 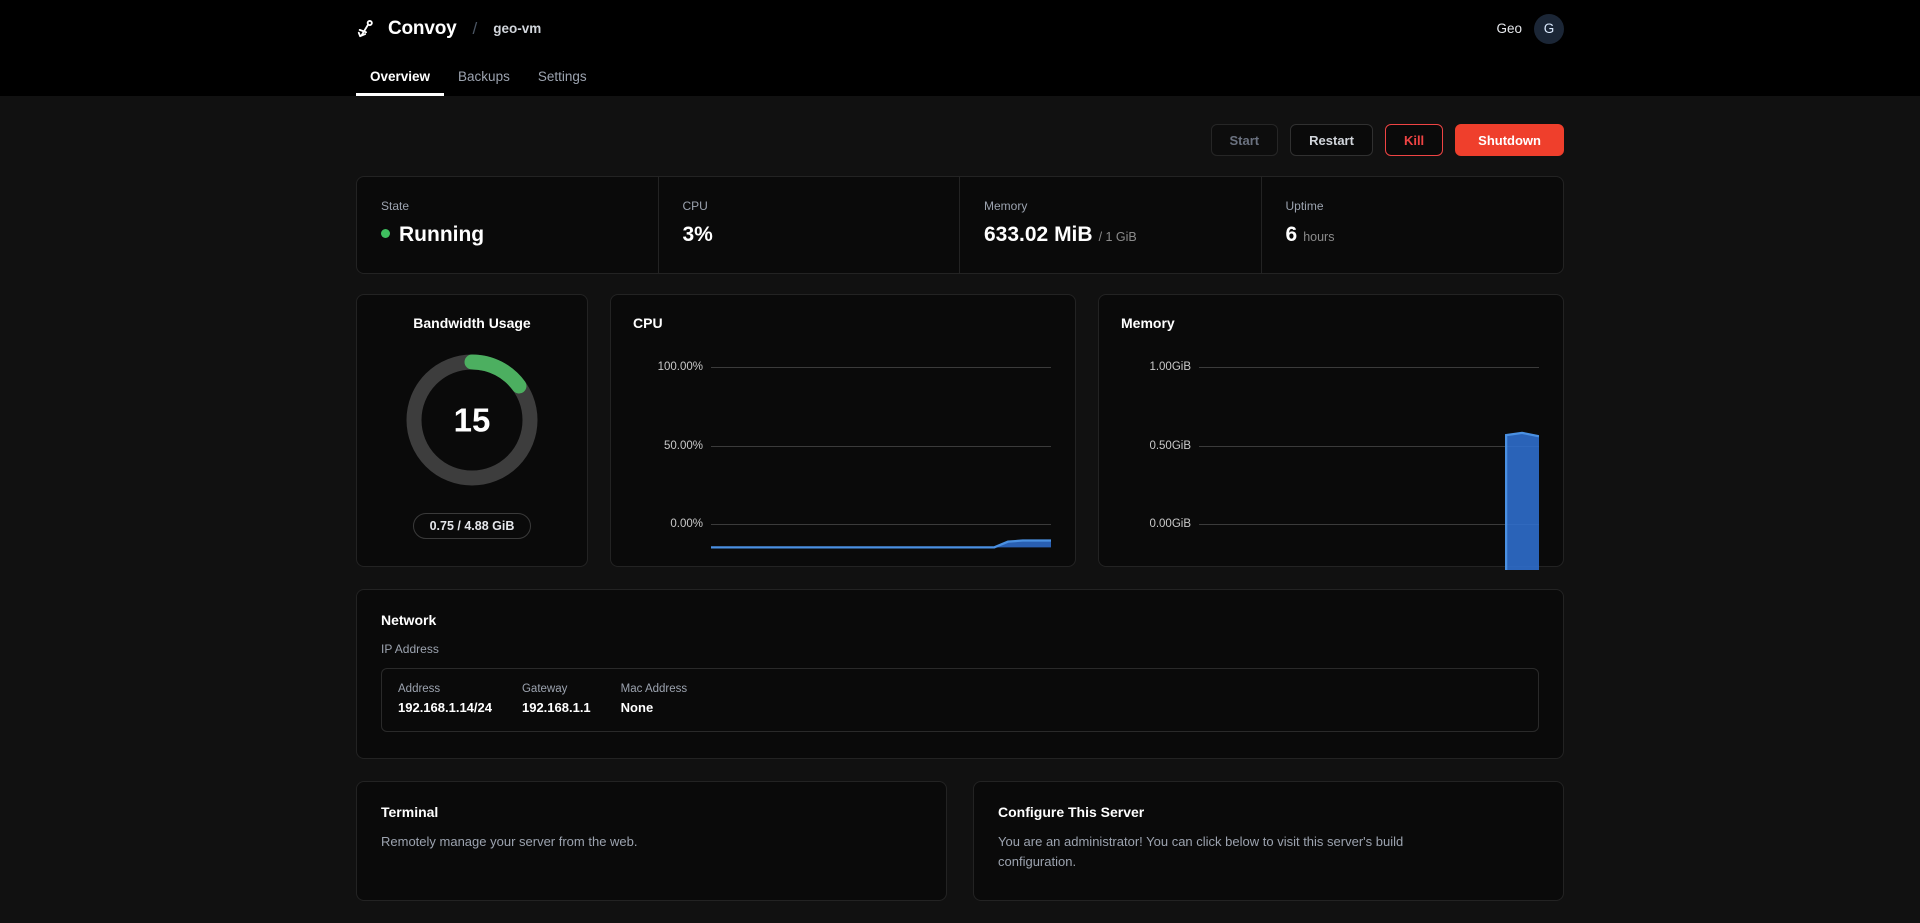 I want to click on bandwidth-title: Bandwidth Usage, so click(x=472, y=323).